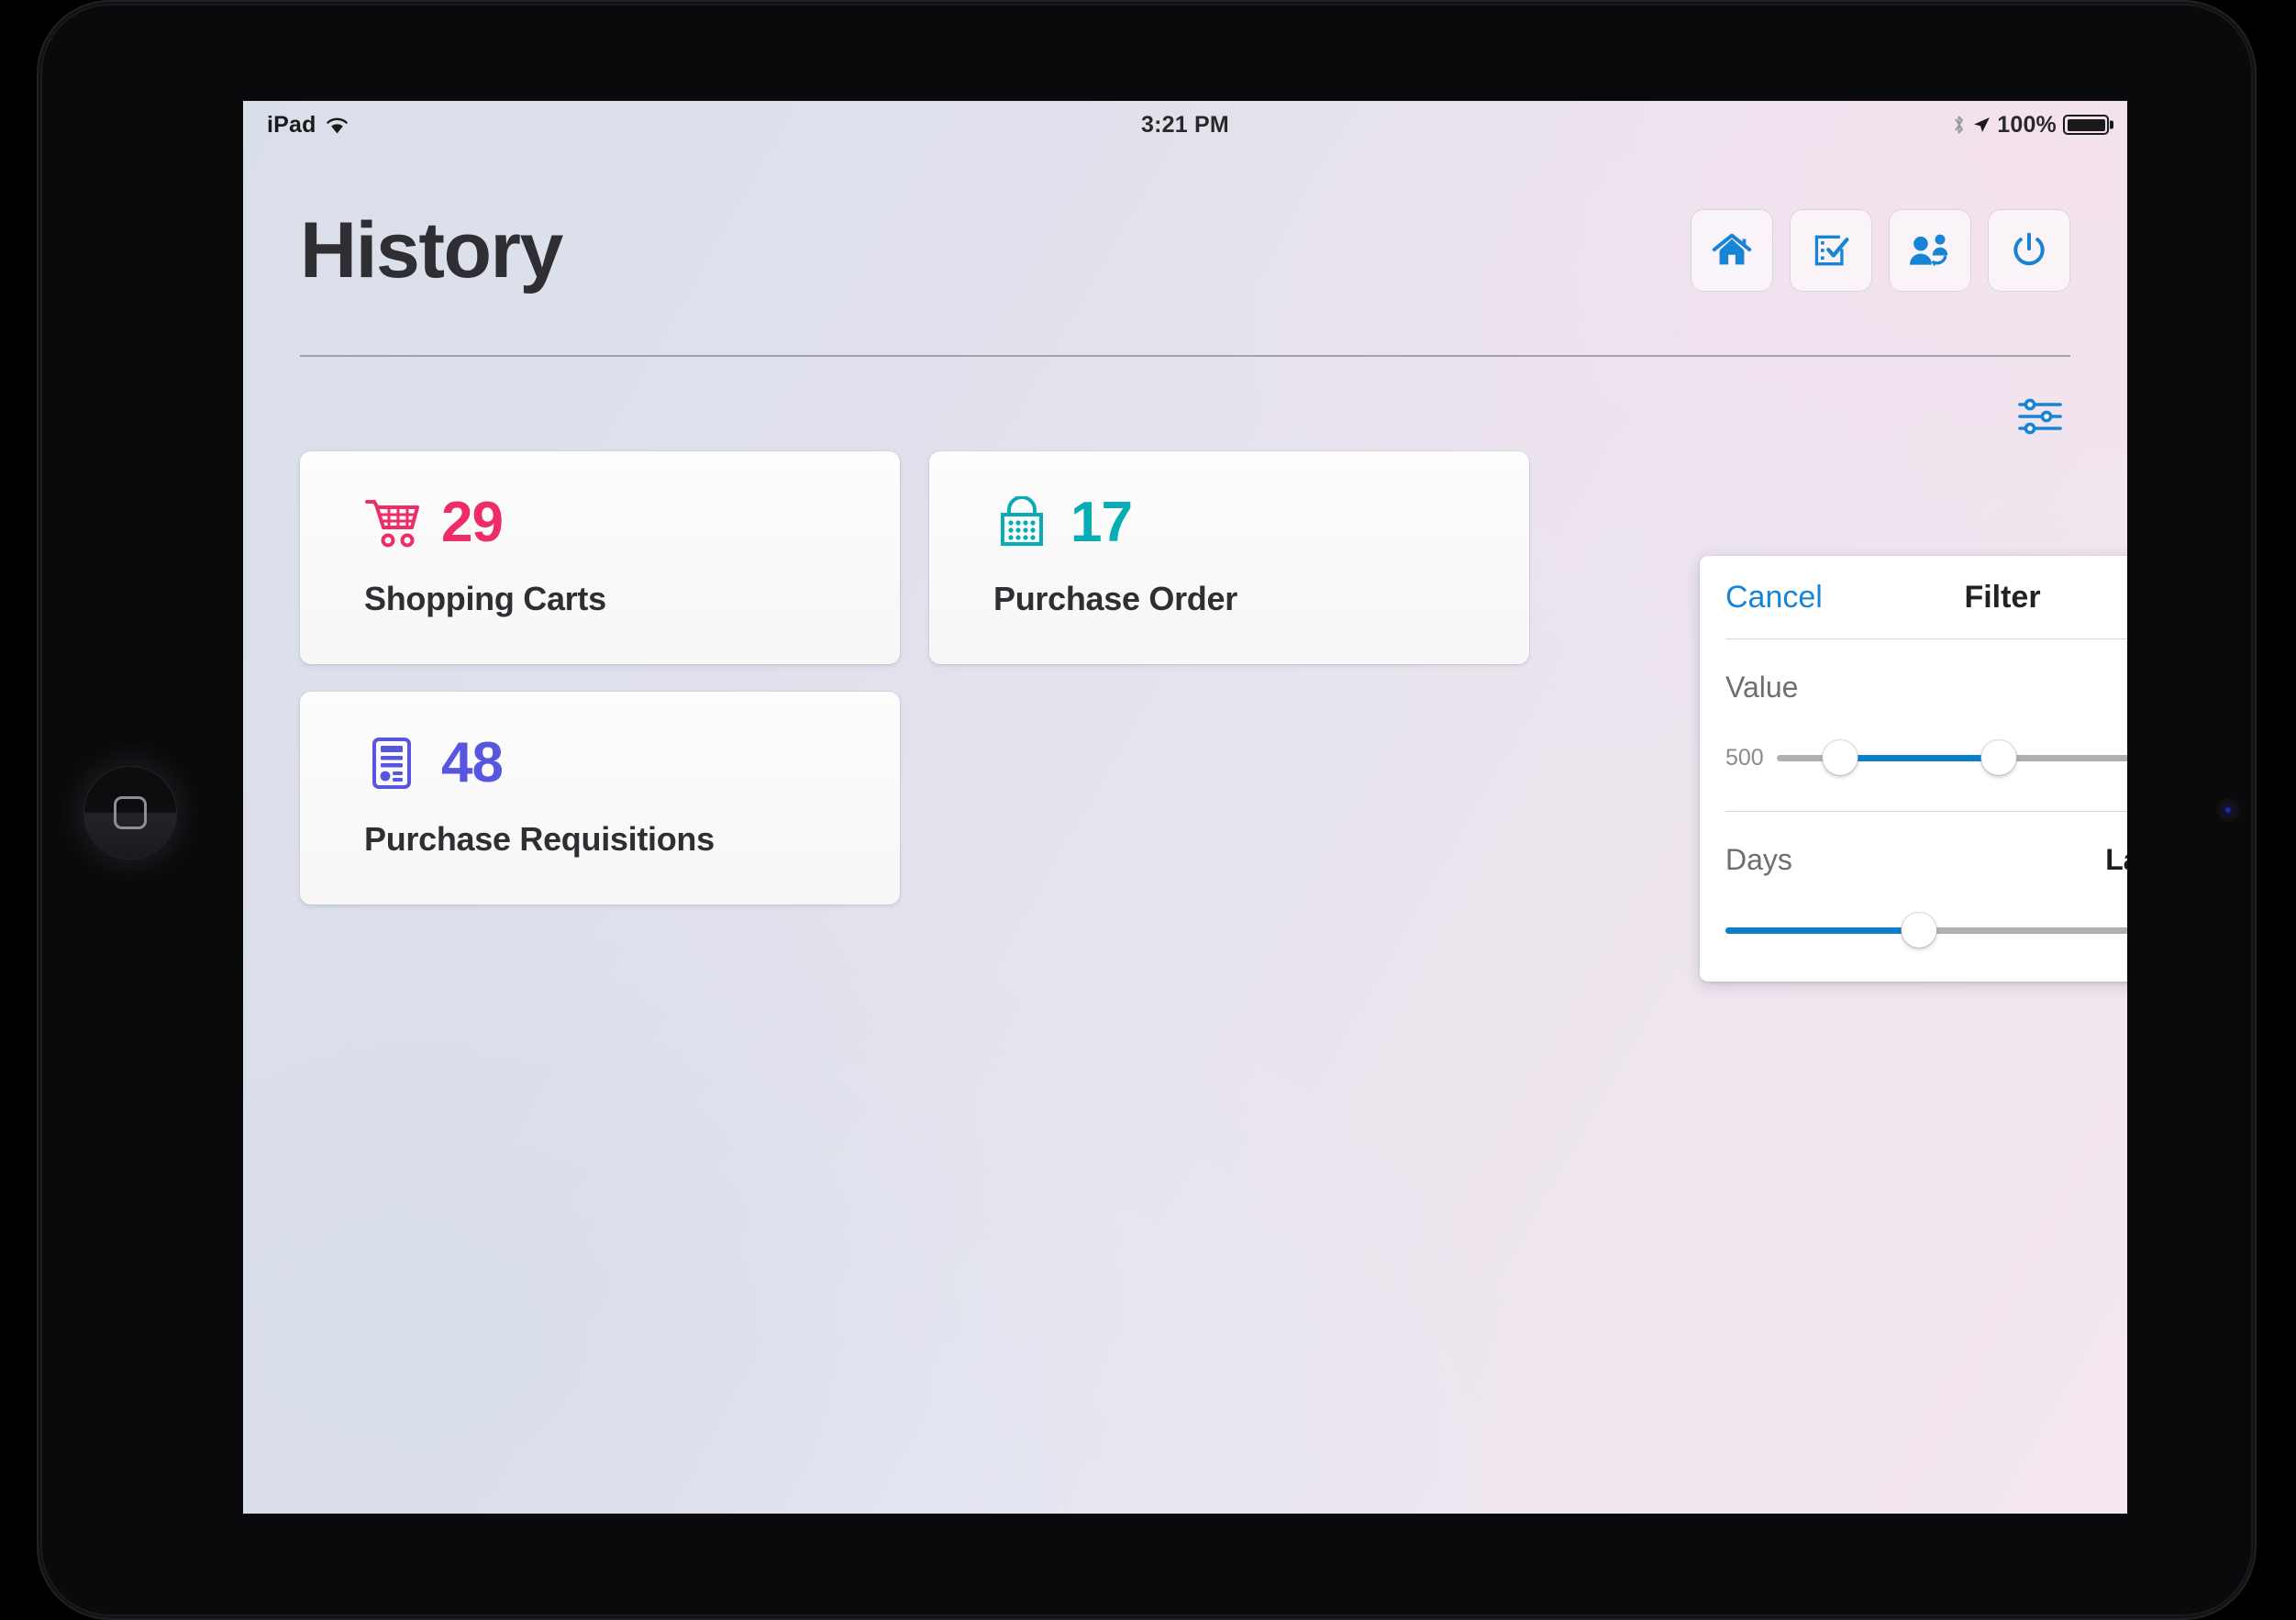  I want to click on row-spacer, so click(1926, 794).